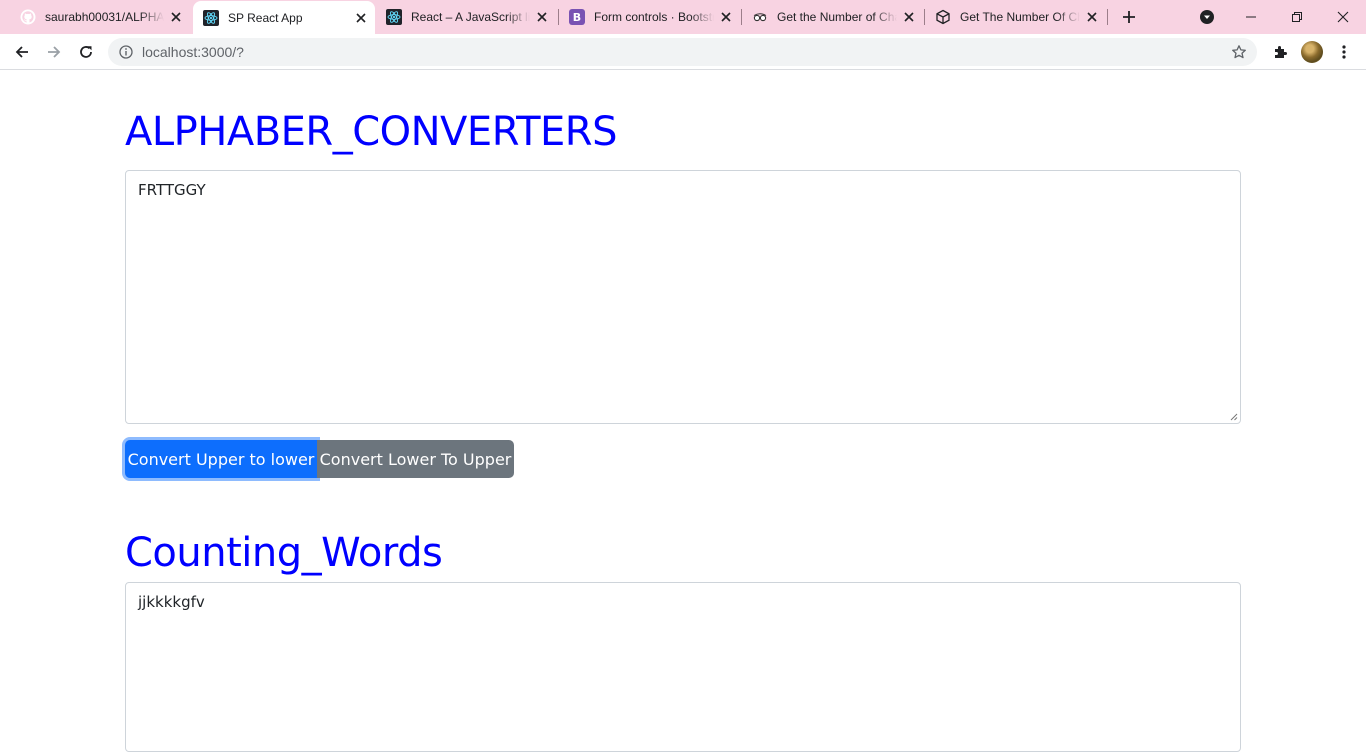 The height and width of the screenshot is (752, 1366). Describe the element at coordinates (415, 459) in the screenshot. I see `convert-lower-to-upper-button: Convert Lower To Upper` at that location.